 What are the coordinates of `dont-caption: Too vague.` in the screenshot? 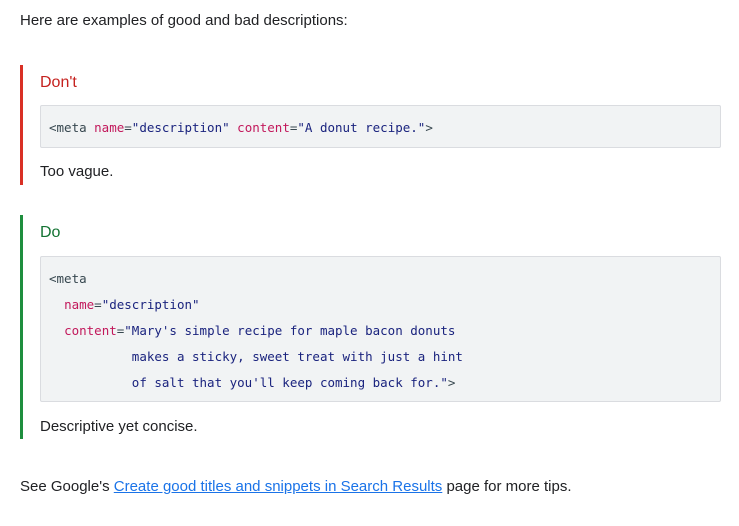 It's located at (77, 171).